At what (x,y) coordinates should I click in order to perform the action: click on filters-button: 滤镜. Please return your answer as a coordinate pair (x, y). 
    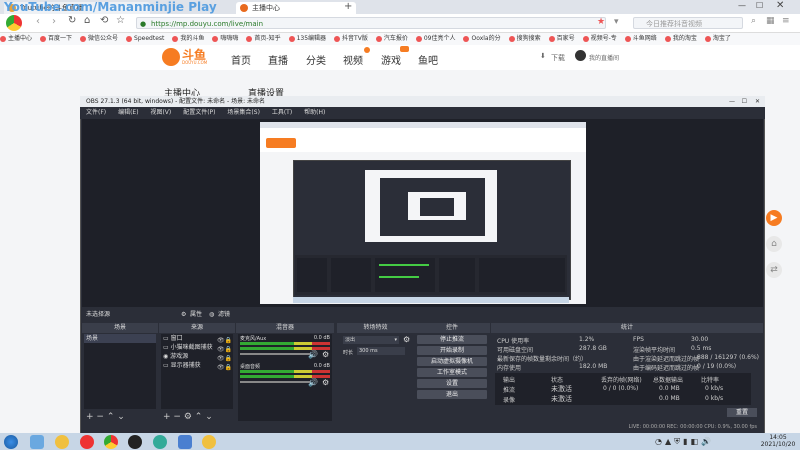
    Looking at the image, I should click on (224, 315).